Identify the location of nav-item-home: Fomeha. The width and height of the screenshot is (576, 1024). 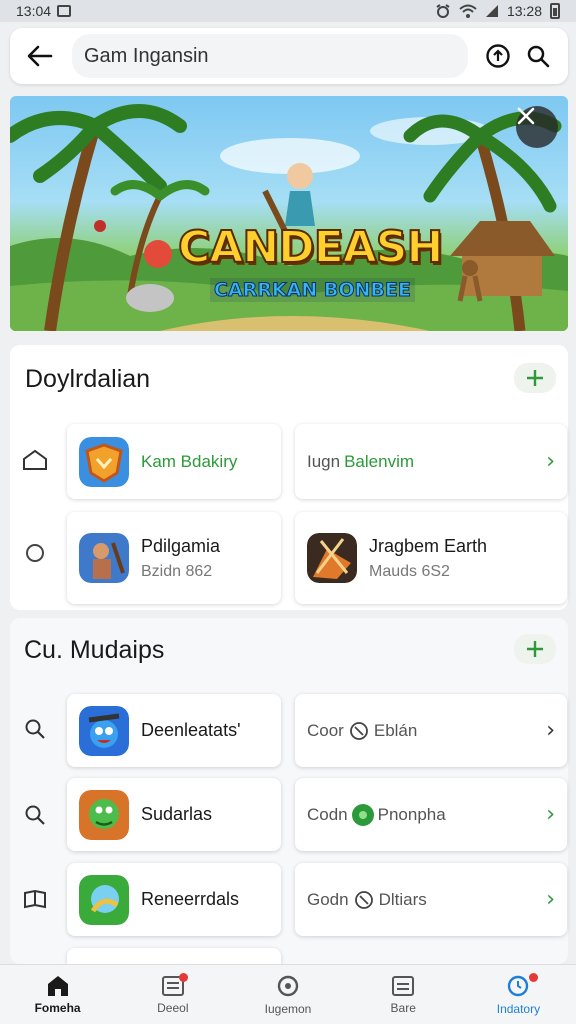
(57, 994).